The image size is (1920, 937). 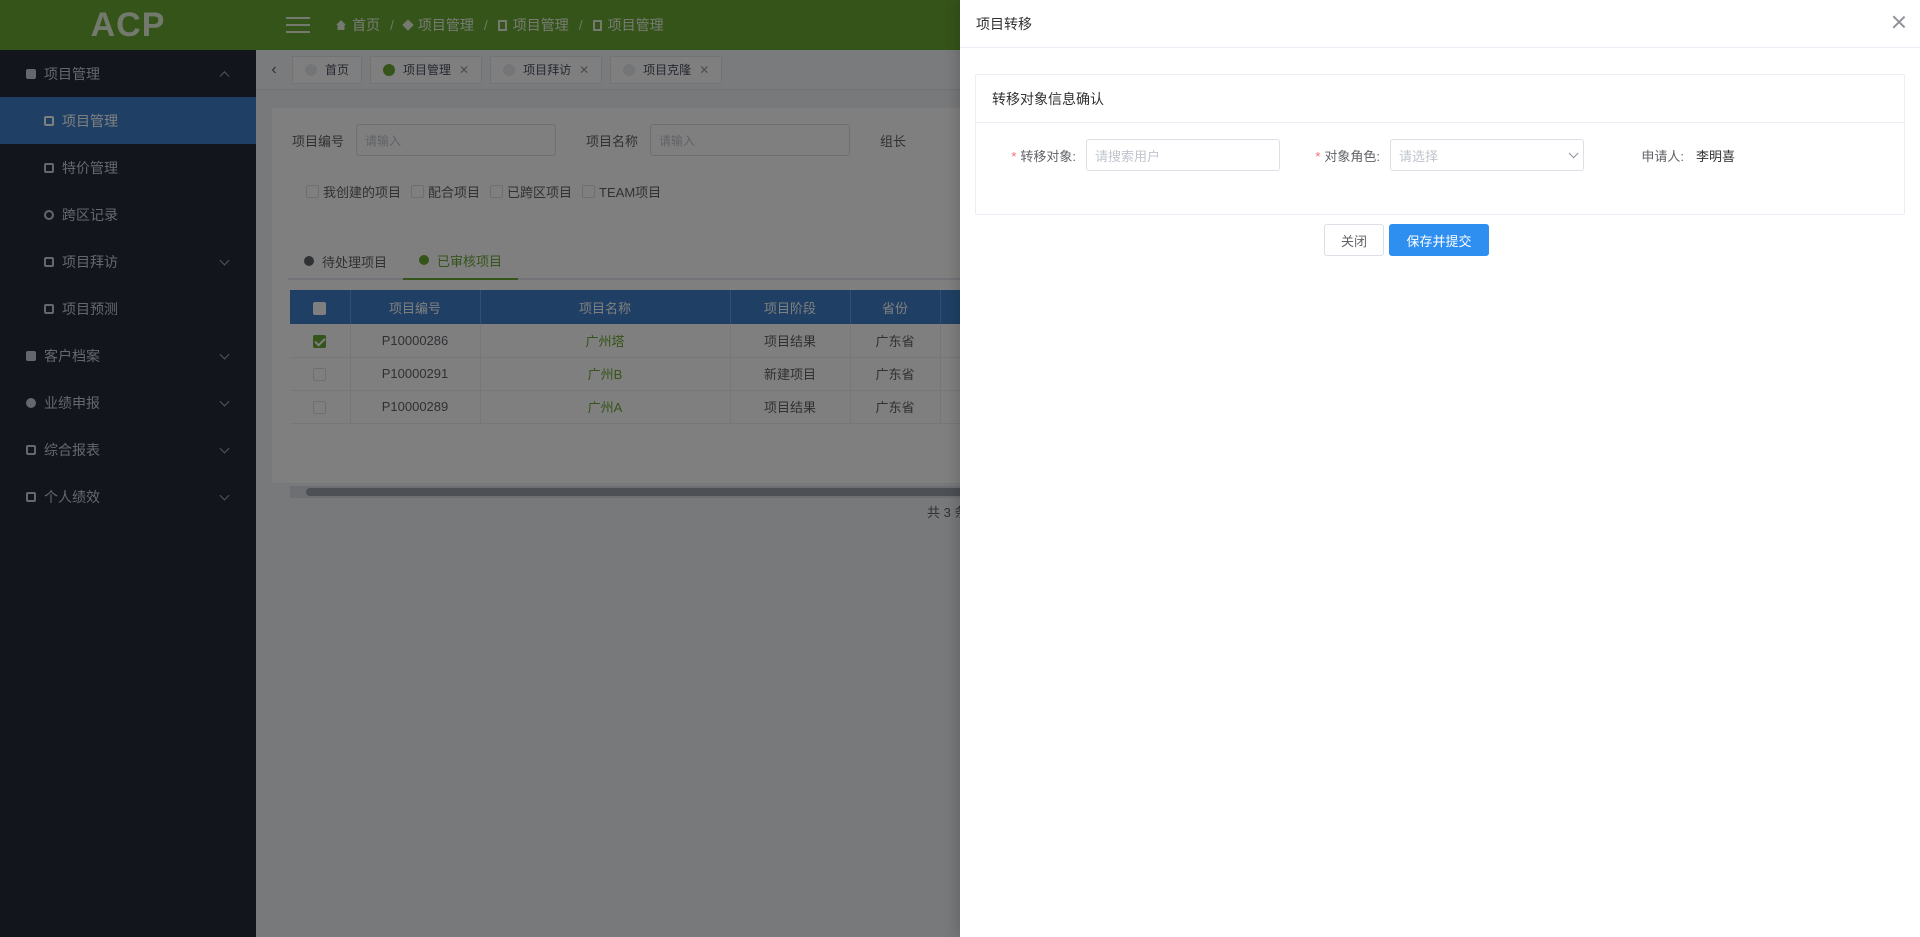 What do you see at coordinates (1354, 240) in the screenshot?
I see `close-button: 关闭` at bounding box center [1354, 240].